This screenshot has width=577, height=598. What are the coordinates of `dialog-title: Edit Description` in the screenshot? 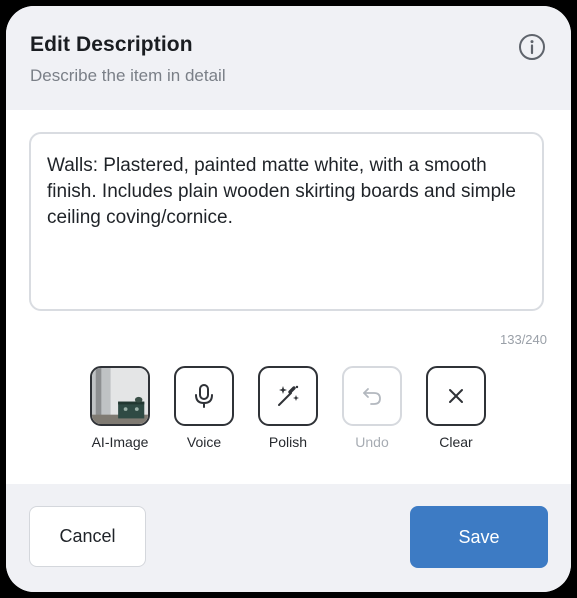 It's located at (111, 44).